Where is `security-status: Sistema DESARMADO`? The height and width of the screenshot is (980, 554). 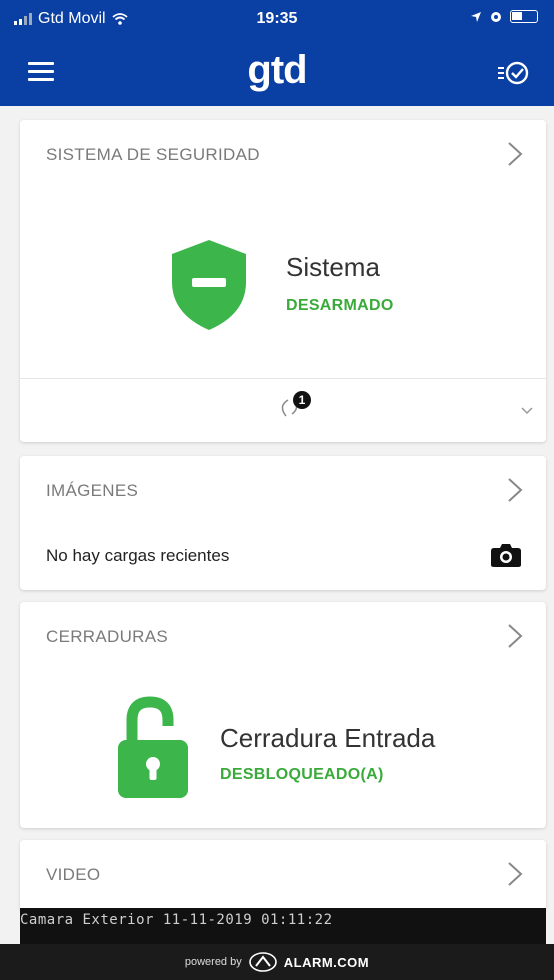 security-status: Sistema DESARMADO is located at coordinates (282, 285).